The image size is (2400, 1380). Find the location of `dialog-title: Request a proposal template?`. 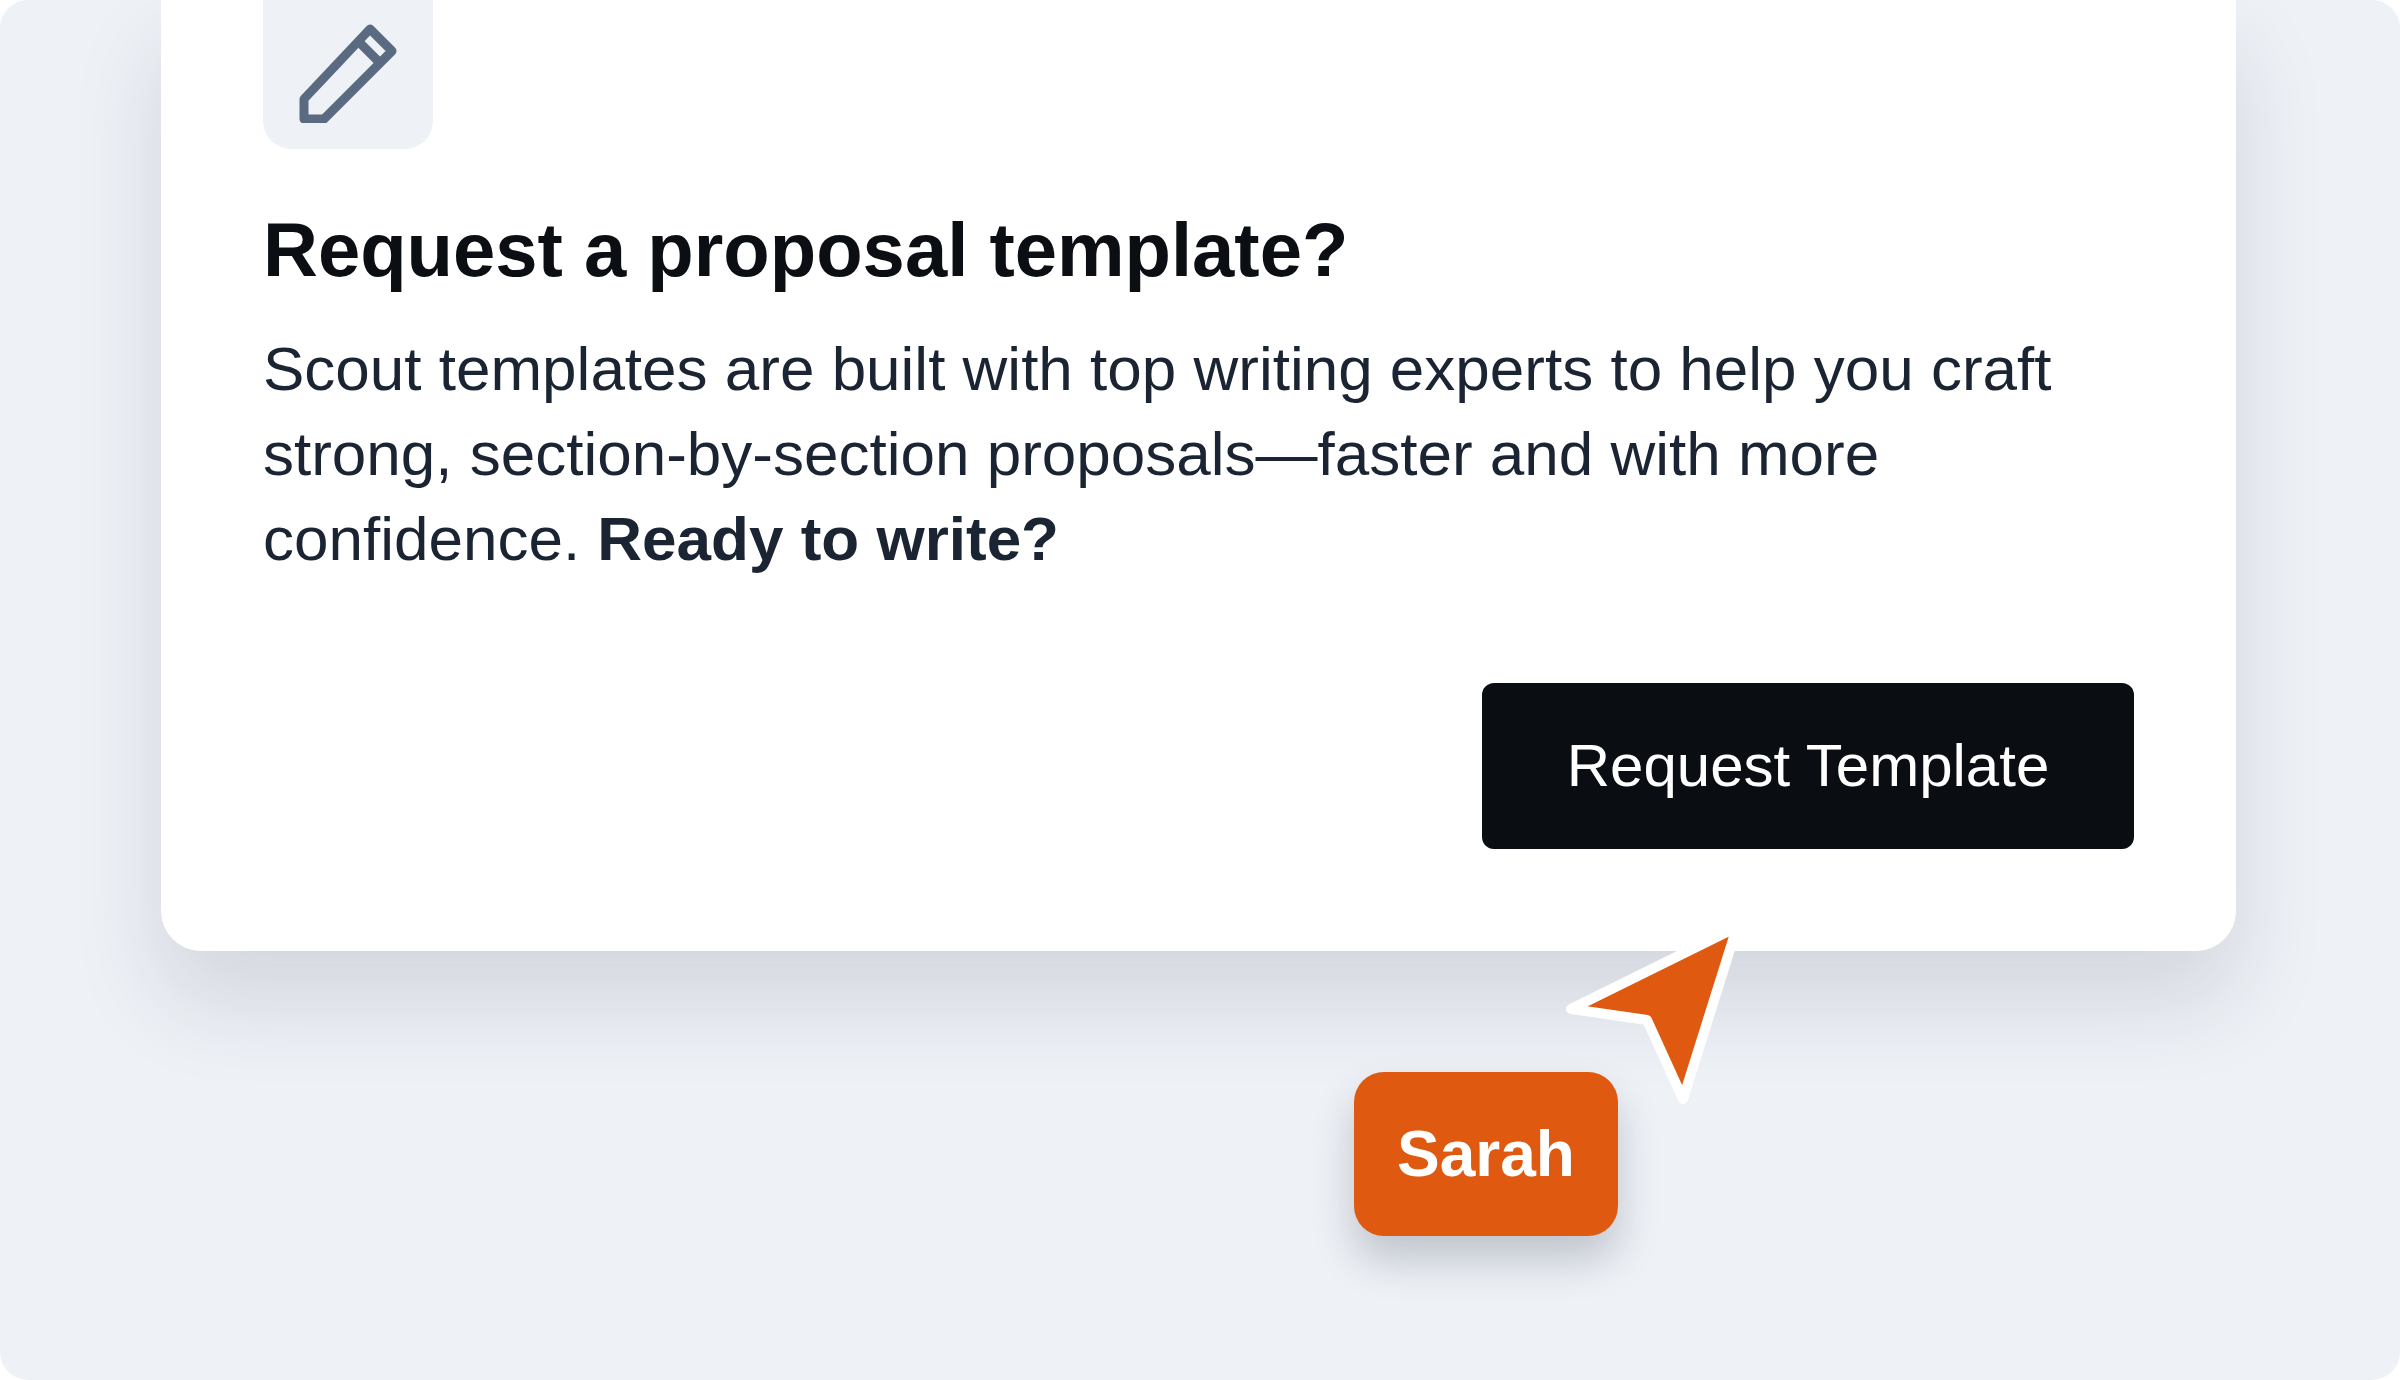

dialog-title: Request a proposal template? is located at coordinates (806, 250).